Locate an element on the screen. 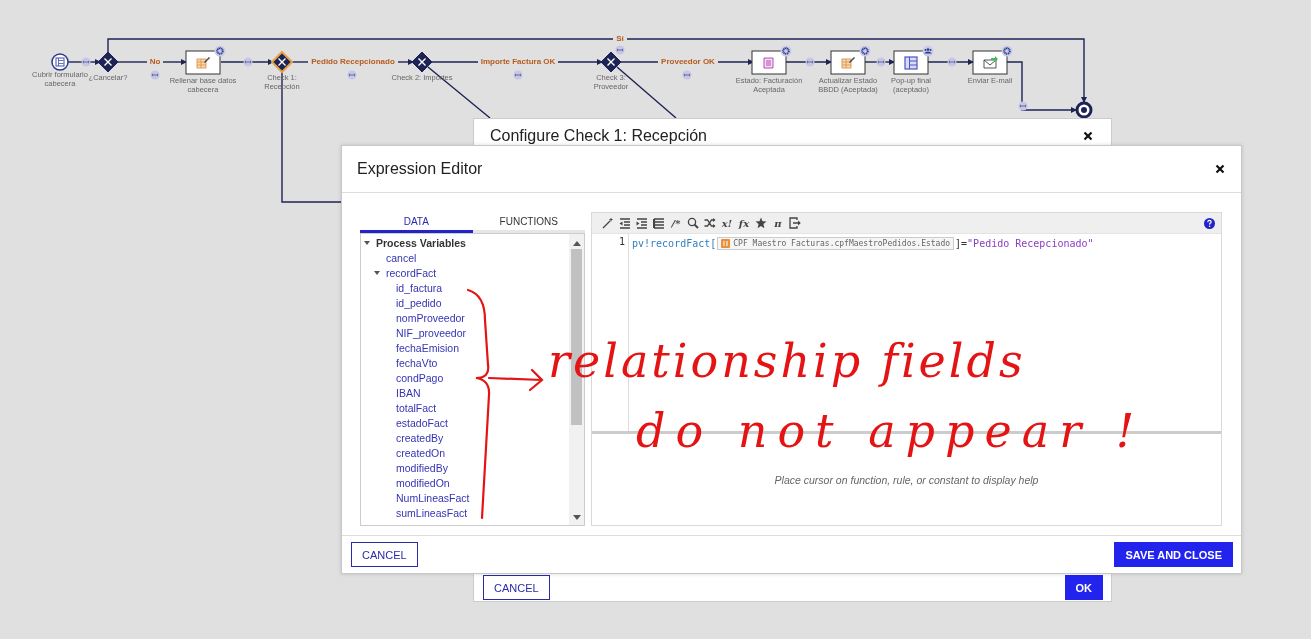 Image resolution: width=1311 pixels, height=639 pixels. tree-item: cancel is located at coordinates (401, 257).